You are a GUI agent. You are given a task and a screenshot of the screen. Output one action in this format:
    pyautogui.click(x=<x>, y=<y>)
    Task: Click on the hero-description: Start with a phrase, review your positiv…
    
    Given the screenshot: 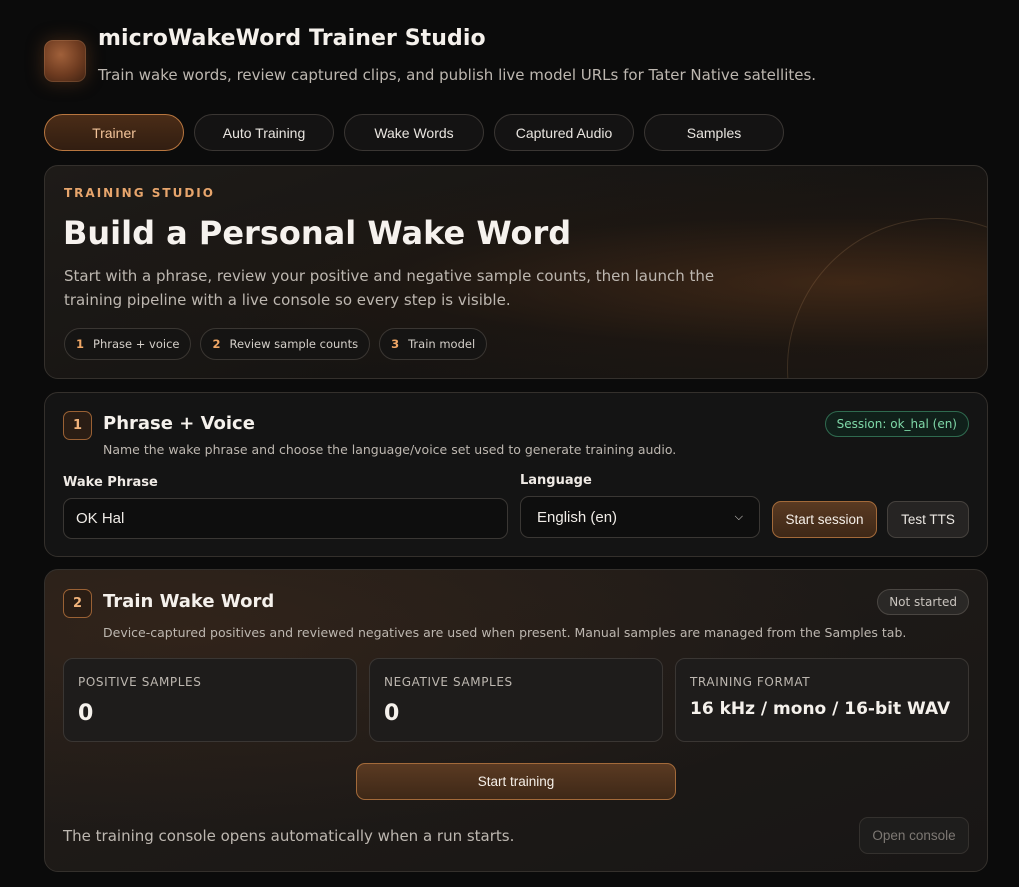 What is the action you would take?
    pyautogui.click(x=389, y=288)
    